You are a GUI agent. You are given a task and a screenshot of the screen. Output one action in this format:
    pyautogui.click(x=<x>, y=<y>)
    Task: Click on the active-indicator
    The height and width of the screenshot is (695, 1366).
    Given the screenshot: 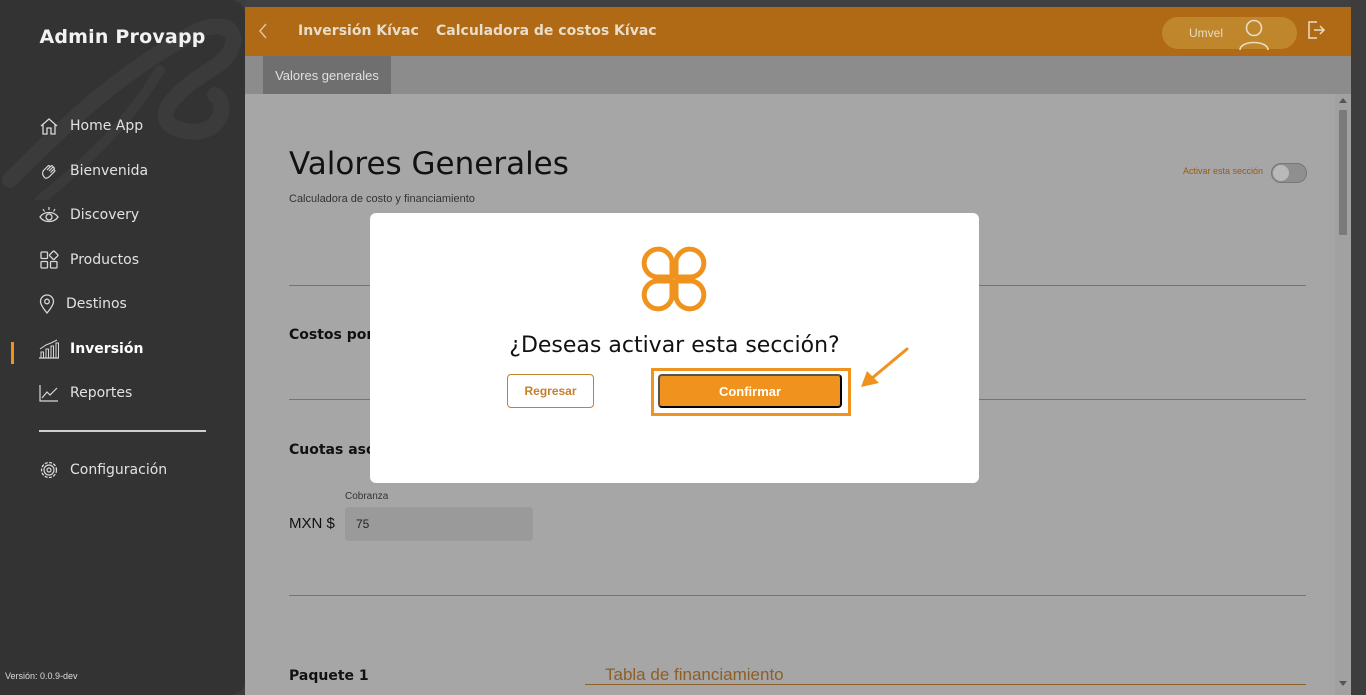 What is the action you would take?
    pyautogui.click(x=12, y=353)
    